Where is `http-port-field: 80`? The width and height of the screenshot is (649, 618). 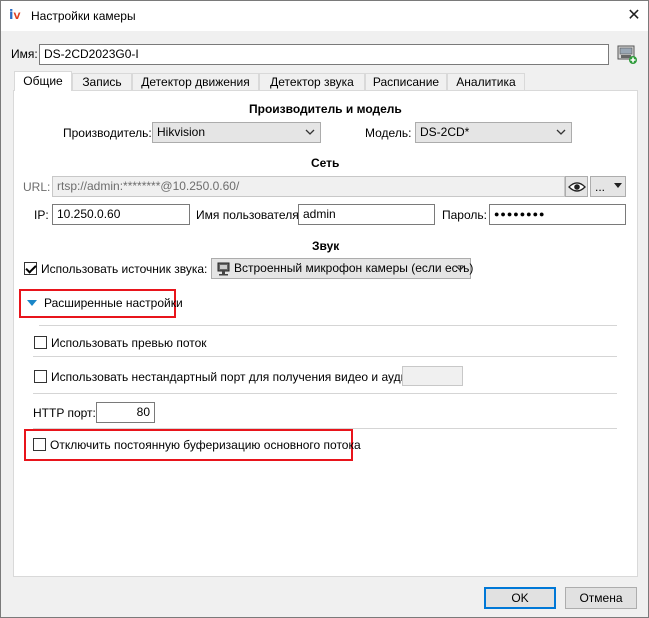 http-port-field: 80 is located at coordinates (125, 412).